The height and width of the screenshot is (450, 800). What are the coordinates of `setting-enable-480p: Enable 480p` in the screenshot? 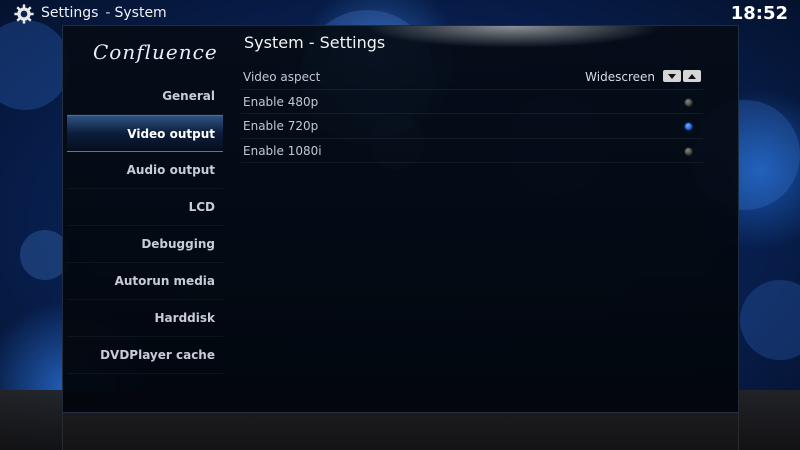 It's located at (472, 102).